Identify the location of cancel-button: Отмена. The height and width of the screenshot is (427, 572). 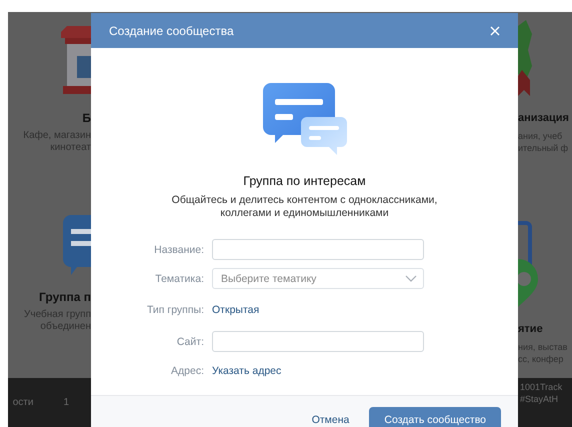
(331, 417).